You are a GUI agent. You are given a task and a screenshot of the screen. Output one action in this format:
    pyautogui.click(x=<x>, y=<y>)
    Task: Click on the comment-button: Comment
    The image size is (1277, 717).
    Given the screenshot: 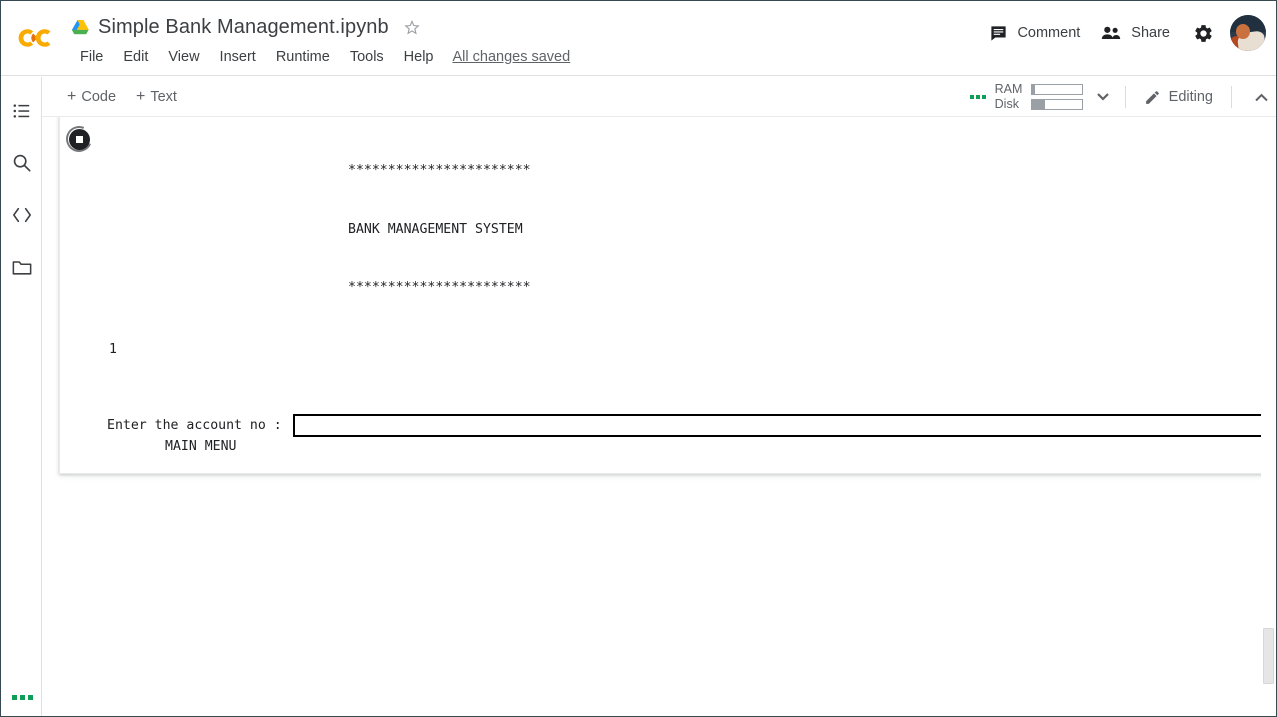 What is the action you would take?
    pyautogui.click(x=1034, y=33)
    